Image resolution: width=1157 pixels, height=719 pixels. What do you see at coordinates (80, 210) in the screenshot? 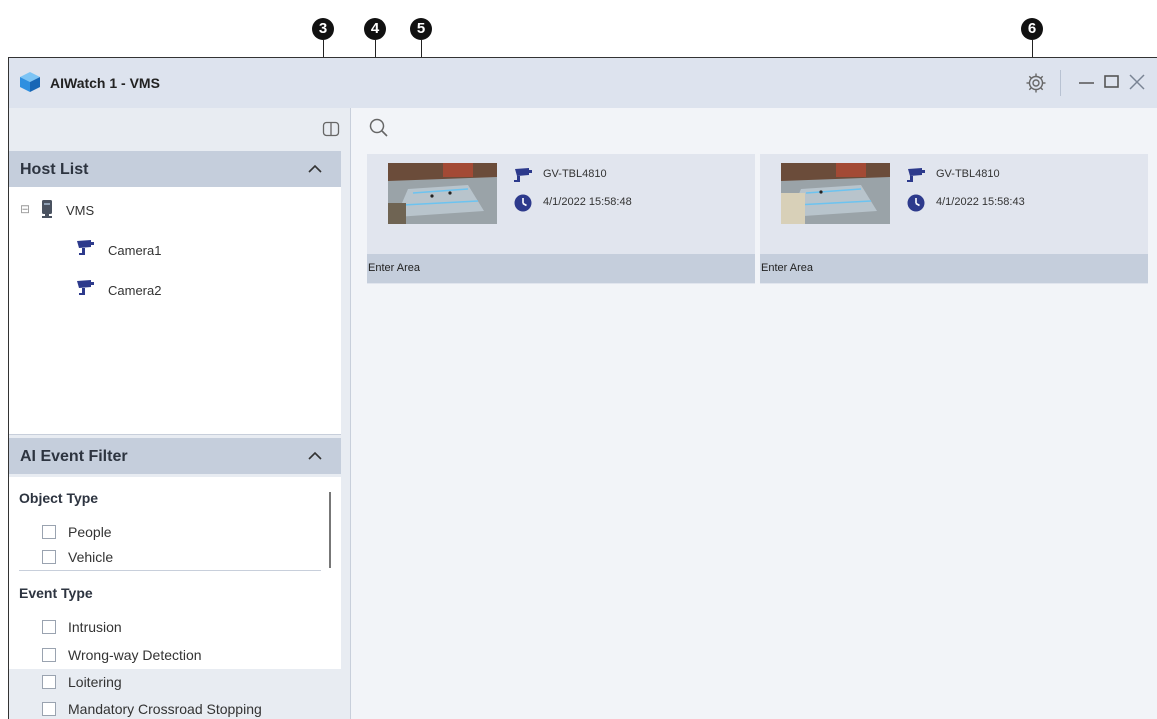
I see `tree-item-vms: VMS` at bounding box center [80, 210].